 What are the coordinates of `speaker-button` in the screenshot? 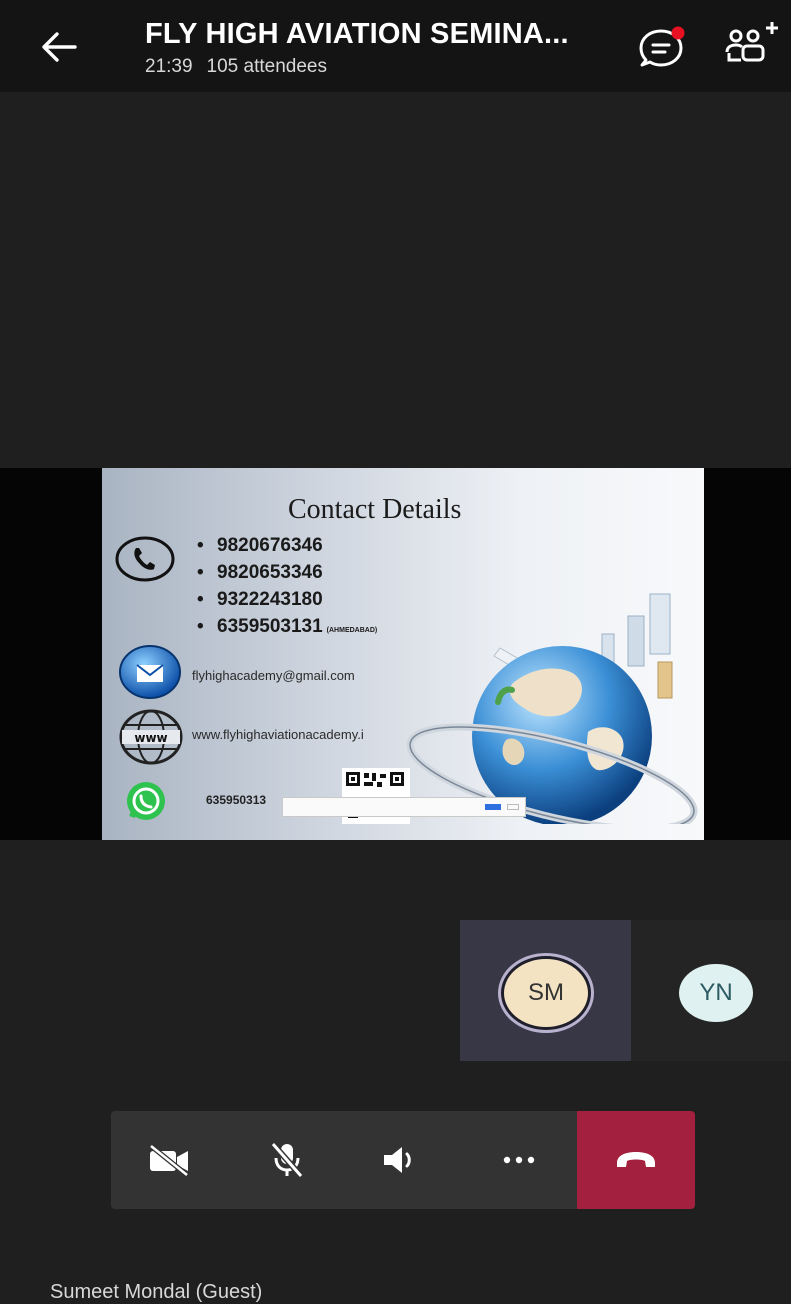 It's located at (401, 1160).